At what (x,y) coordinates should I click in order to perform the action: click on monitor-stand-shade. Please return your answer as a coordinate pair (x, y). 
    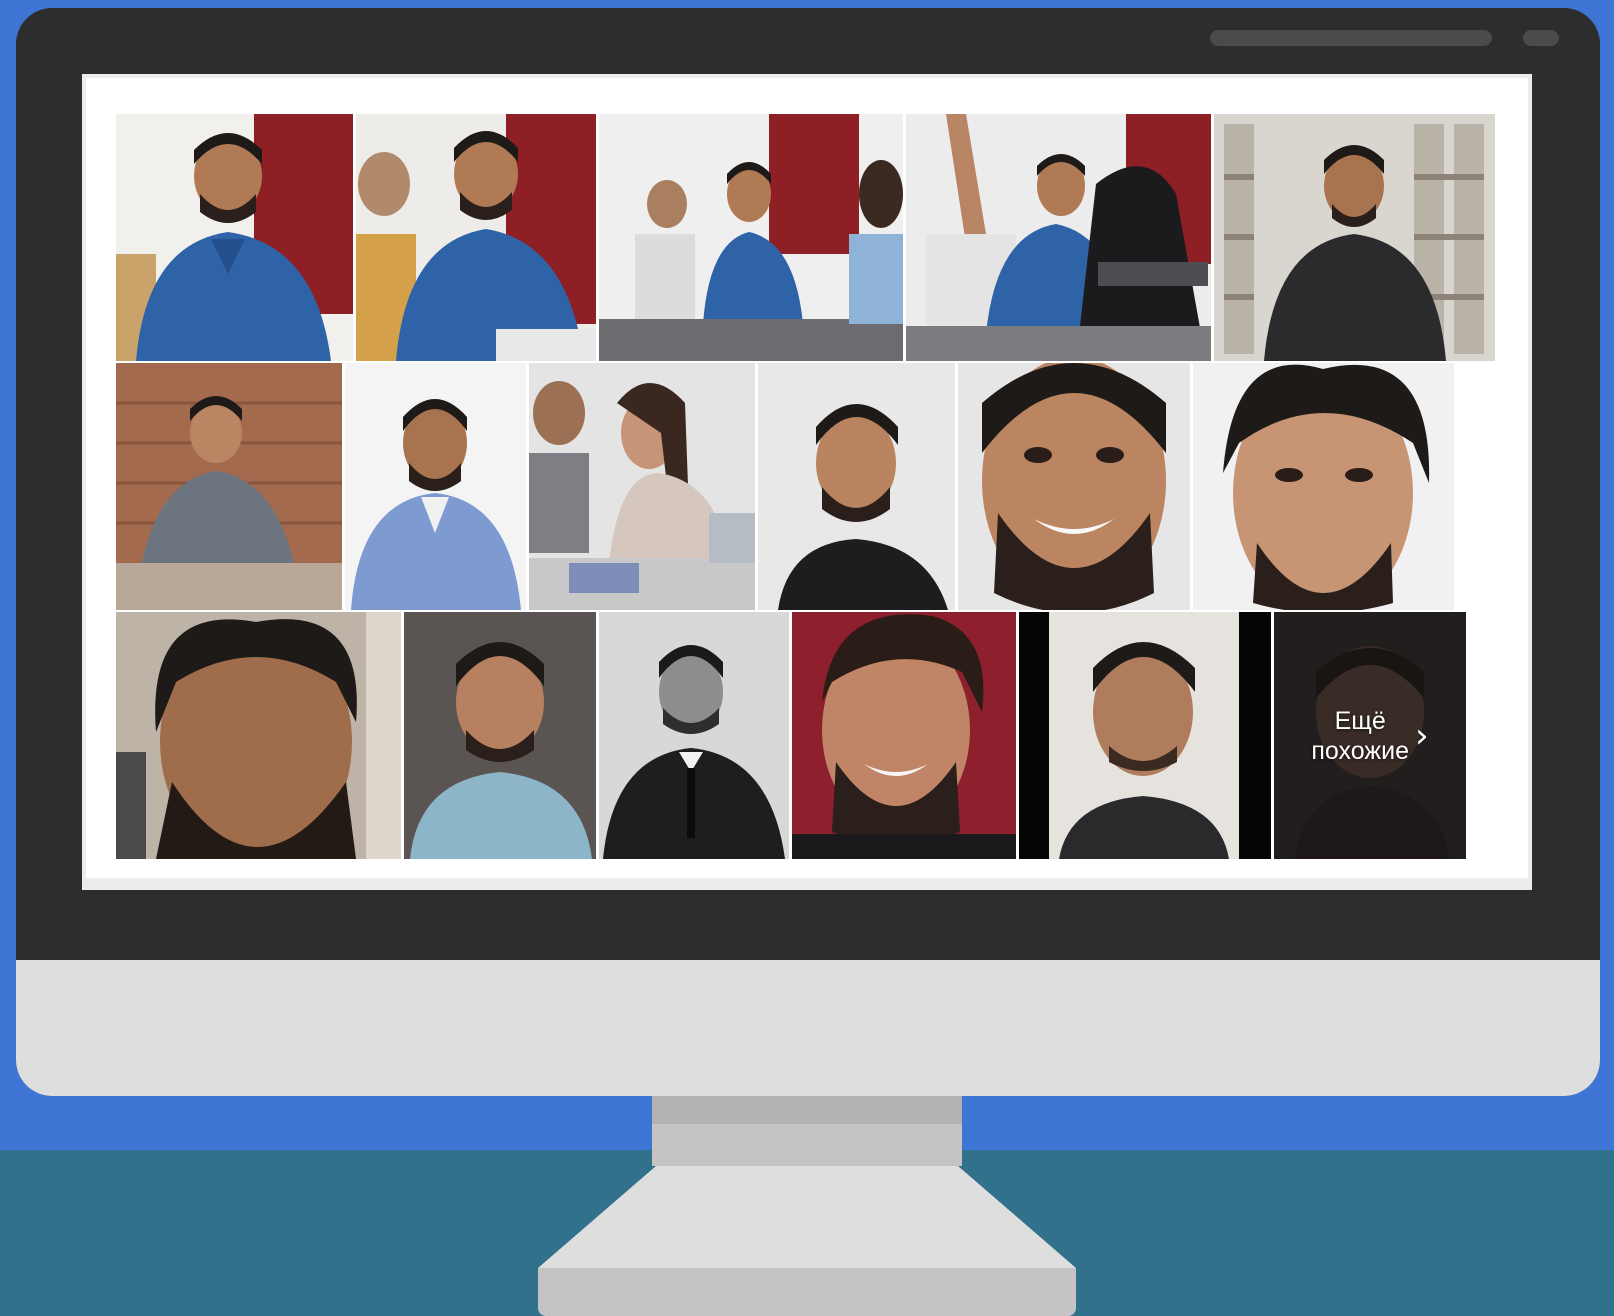
    Looking at the image, I should click on (807, 1110).